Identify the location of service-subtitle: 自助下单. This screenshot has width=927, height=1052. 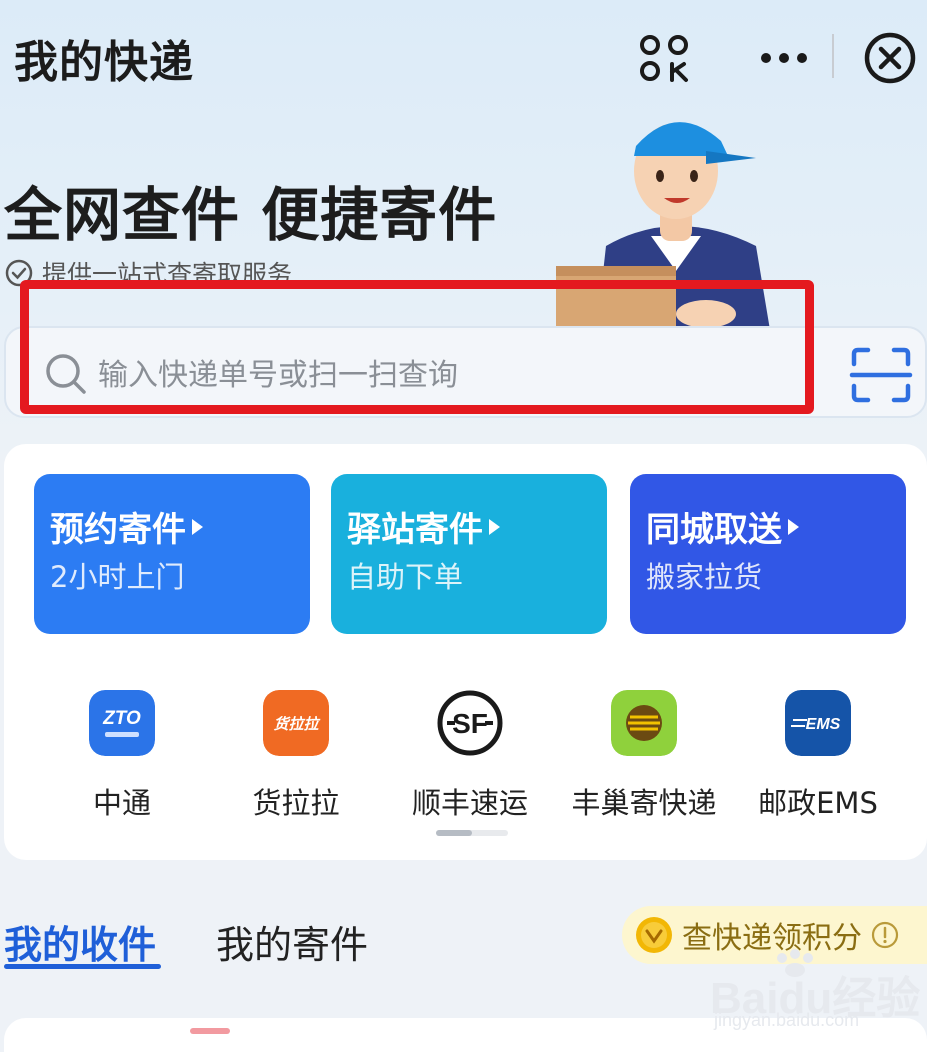
(405, 577).